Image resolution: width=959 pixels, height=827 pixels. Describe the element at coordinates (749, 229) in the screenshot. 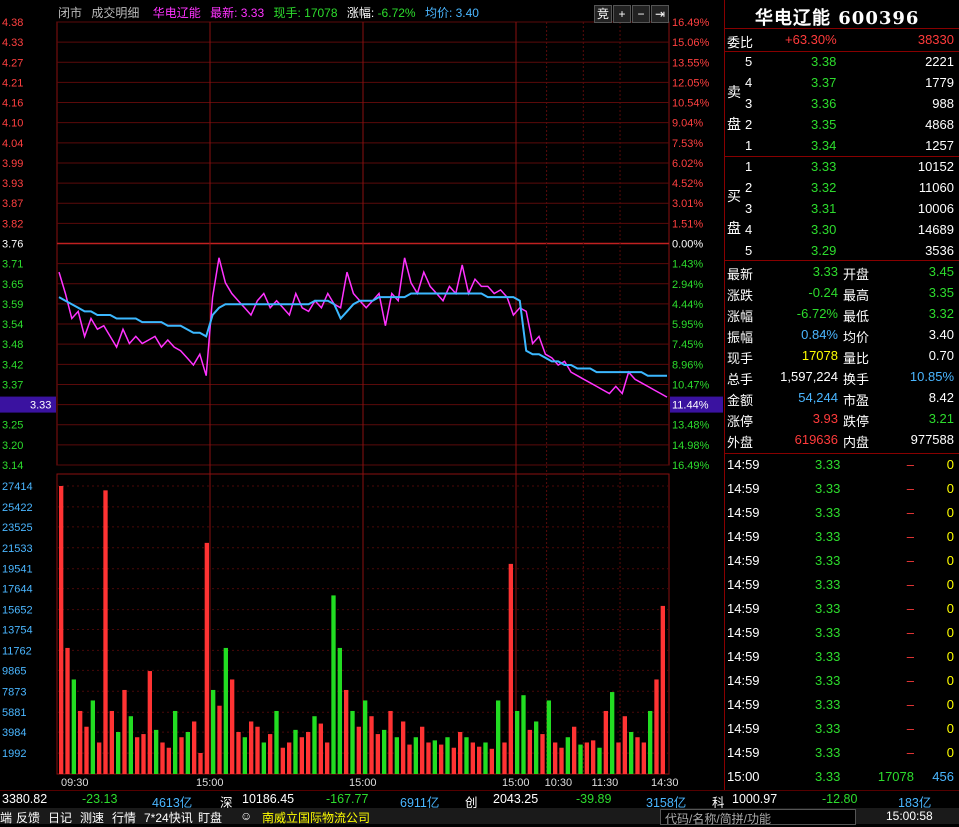

I see `buy-level: 4` at that location.